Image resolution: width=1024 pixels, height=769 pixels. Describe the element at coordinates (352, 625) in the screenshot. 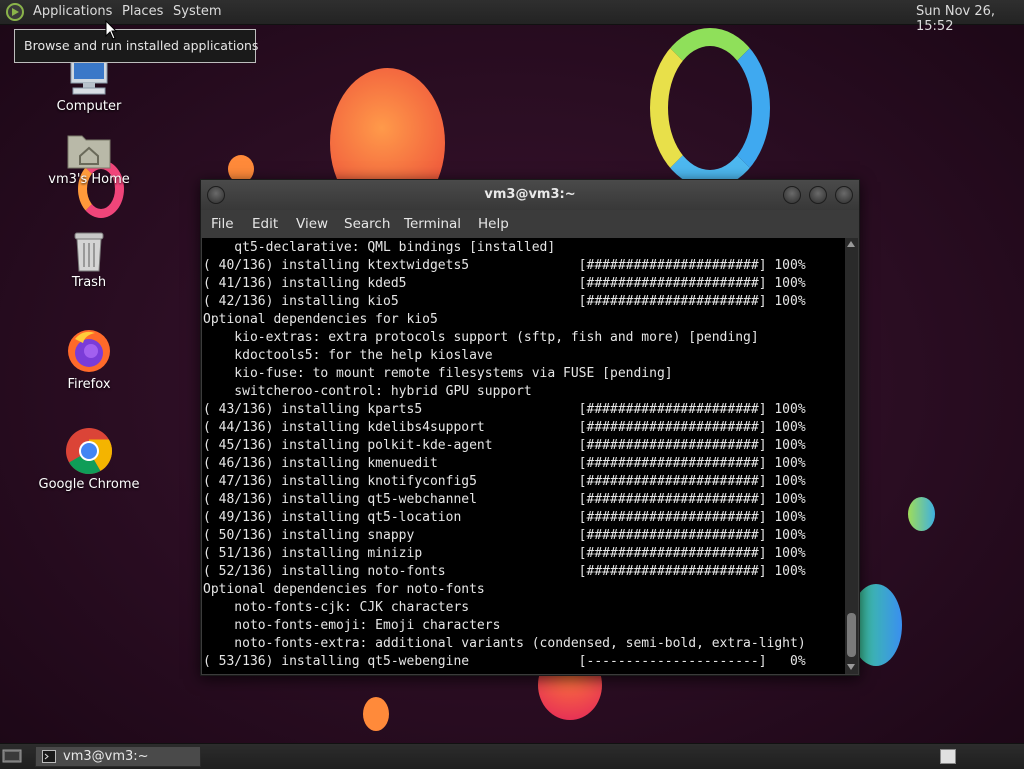

I see `terminal-line: noto-fonts-emoji: Emoji characters` at that location.